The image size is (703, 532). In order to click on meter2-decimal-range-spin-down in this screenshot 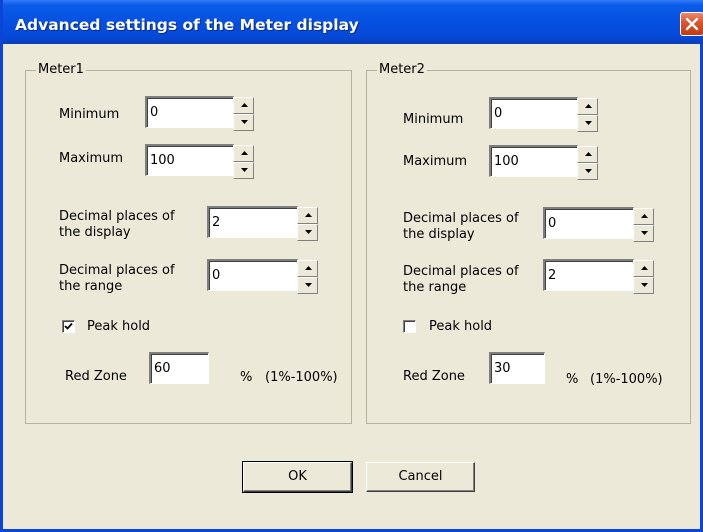, I will do `click(643, 285)`.